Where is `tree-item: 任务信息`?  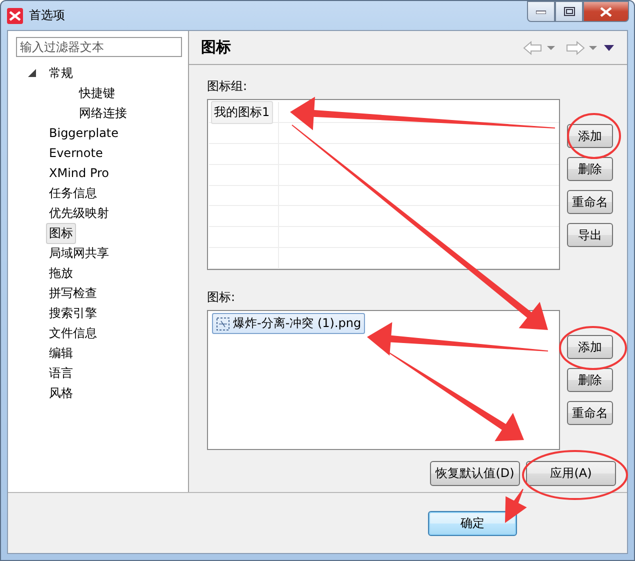 tree-item: 任务信息 is located at coordinates (73, 193).